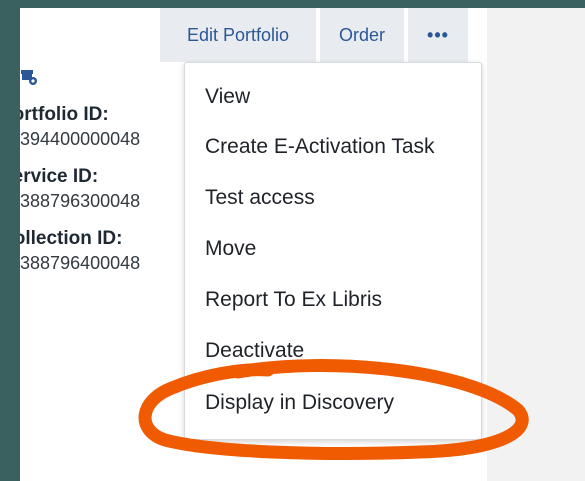 This screenshot has width=585, height=481. I want to click on portfolio-toolbar: Edit Portfolio Order •••, so click(314, 35).